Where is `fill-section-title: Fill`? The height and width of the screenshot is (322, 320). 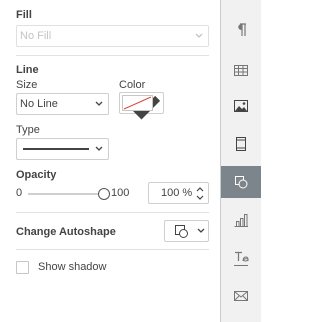 fill-section-title: Fill is located at coordinates (24, 15).